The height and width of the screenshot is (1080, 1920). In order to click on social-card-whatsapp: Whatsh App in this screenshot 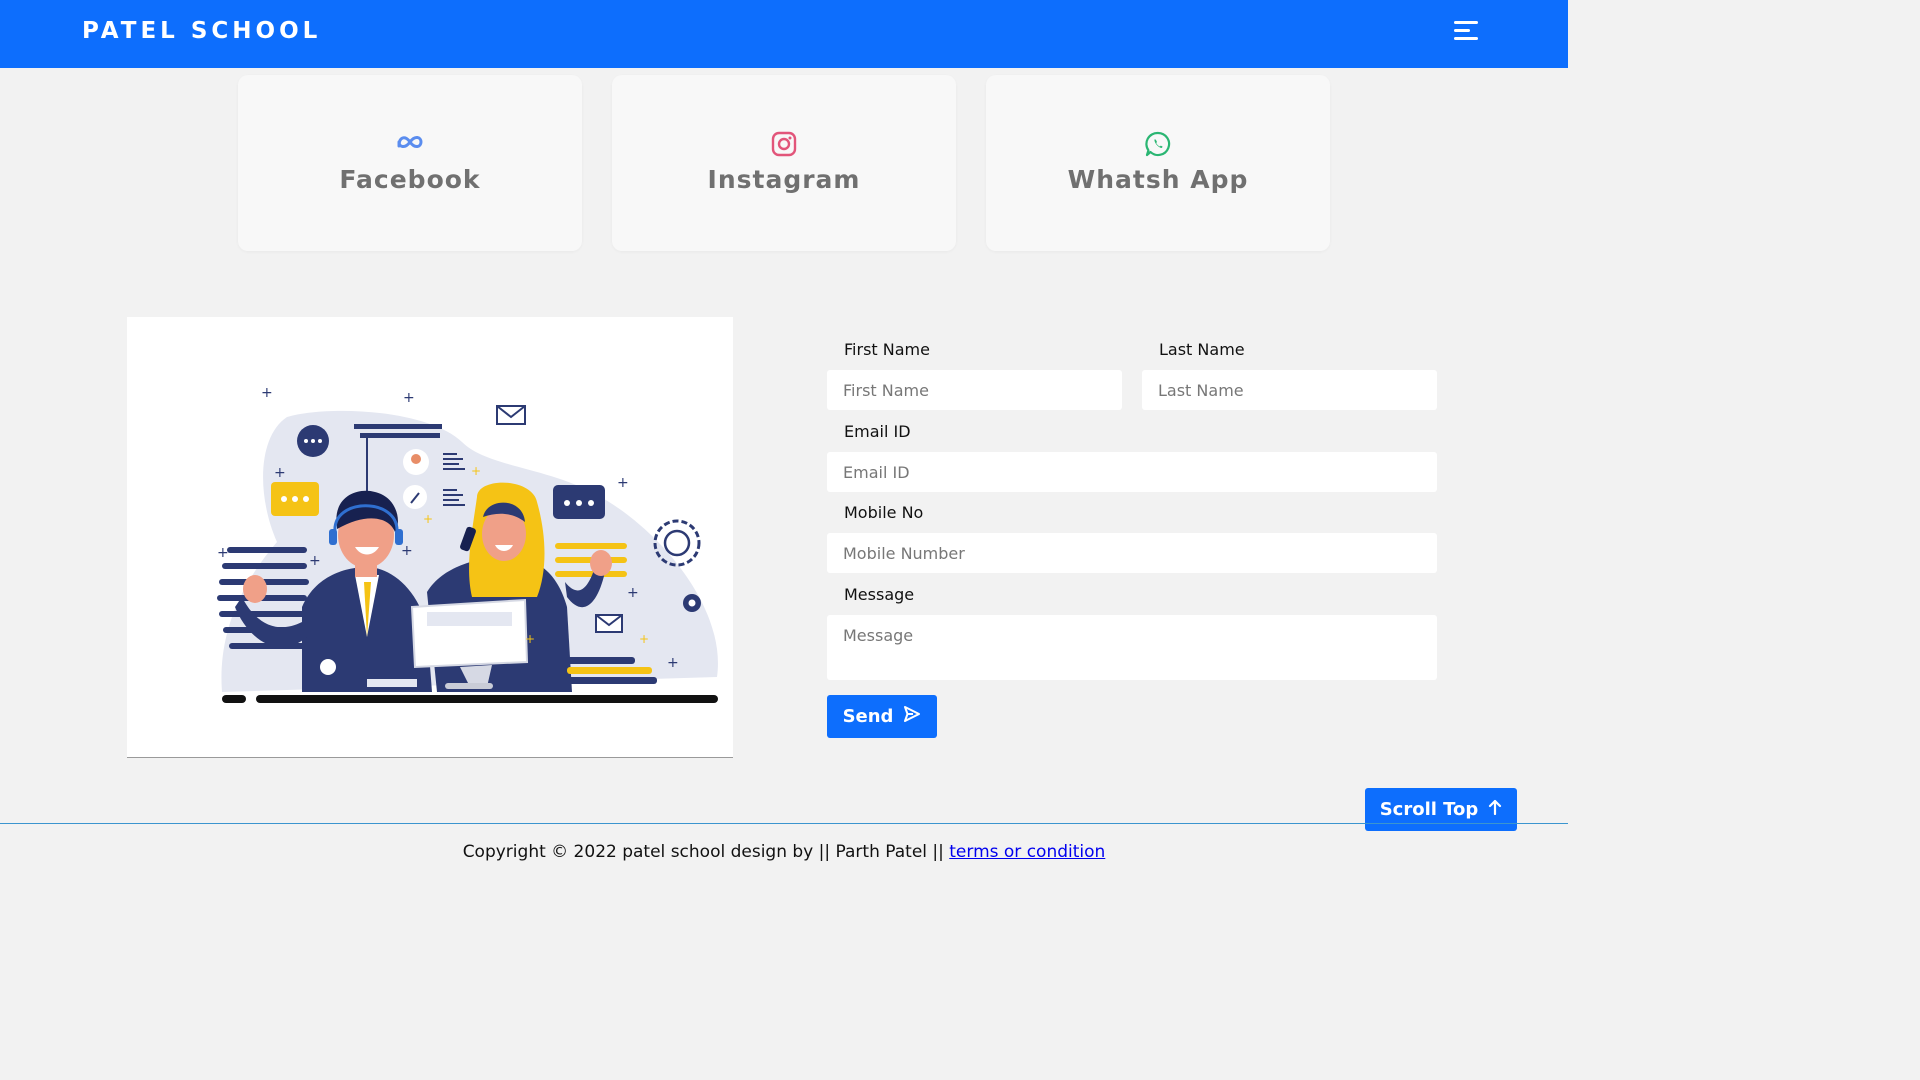, I will do `click(1158, 163)`.